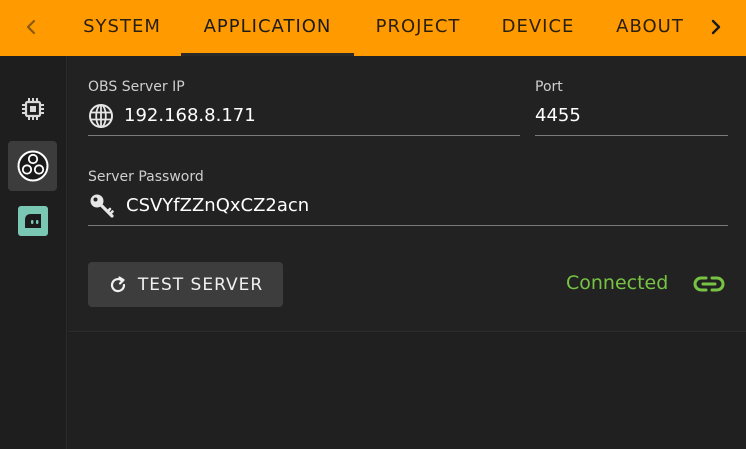 The image size is (746, 449). Describe the element at coordinates (617, 283) in the screenshot. I see `connection-status: Connected` at that location.